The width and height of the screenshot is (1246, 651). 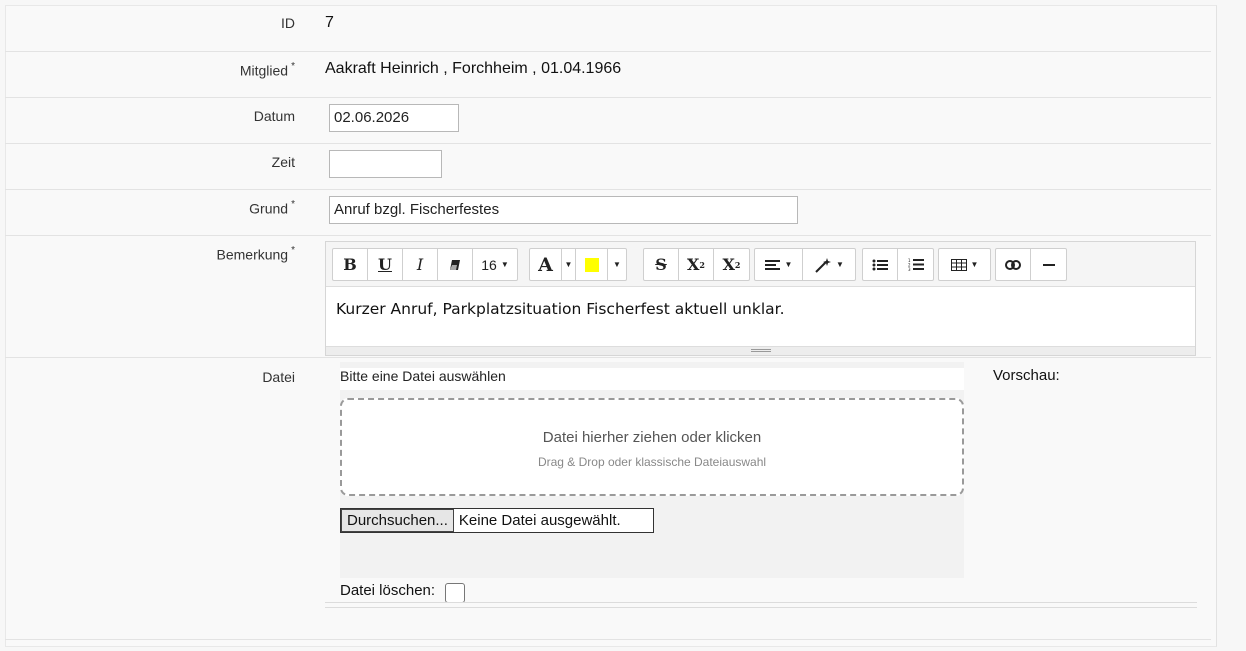 I want to click on font-color-icon: A, so click(x=546, y=264).